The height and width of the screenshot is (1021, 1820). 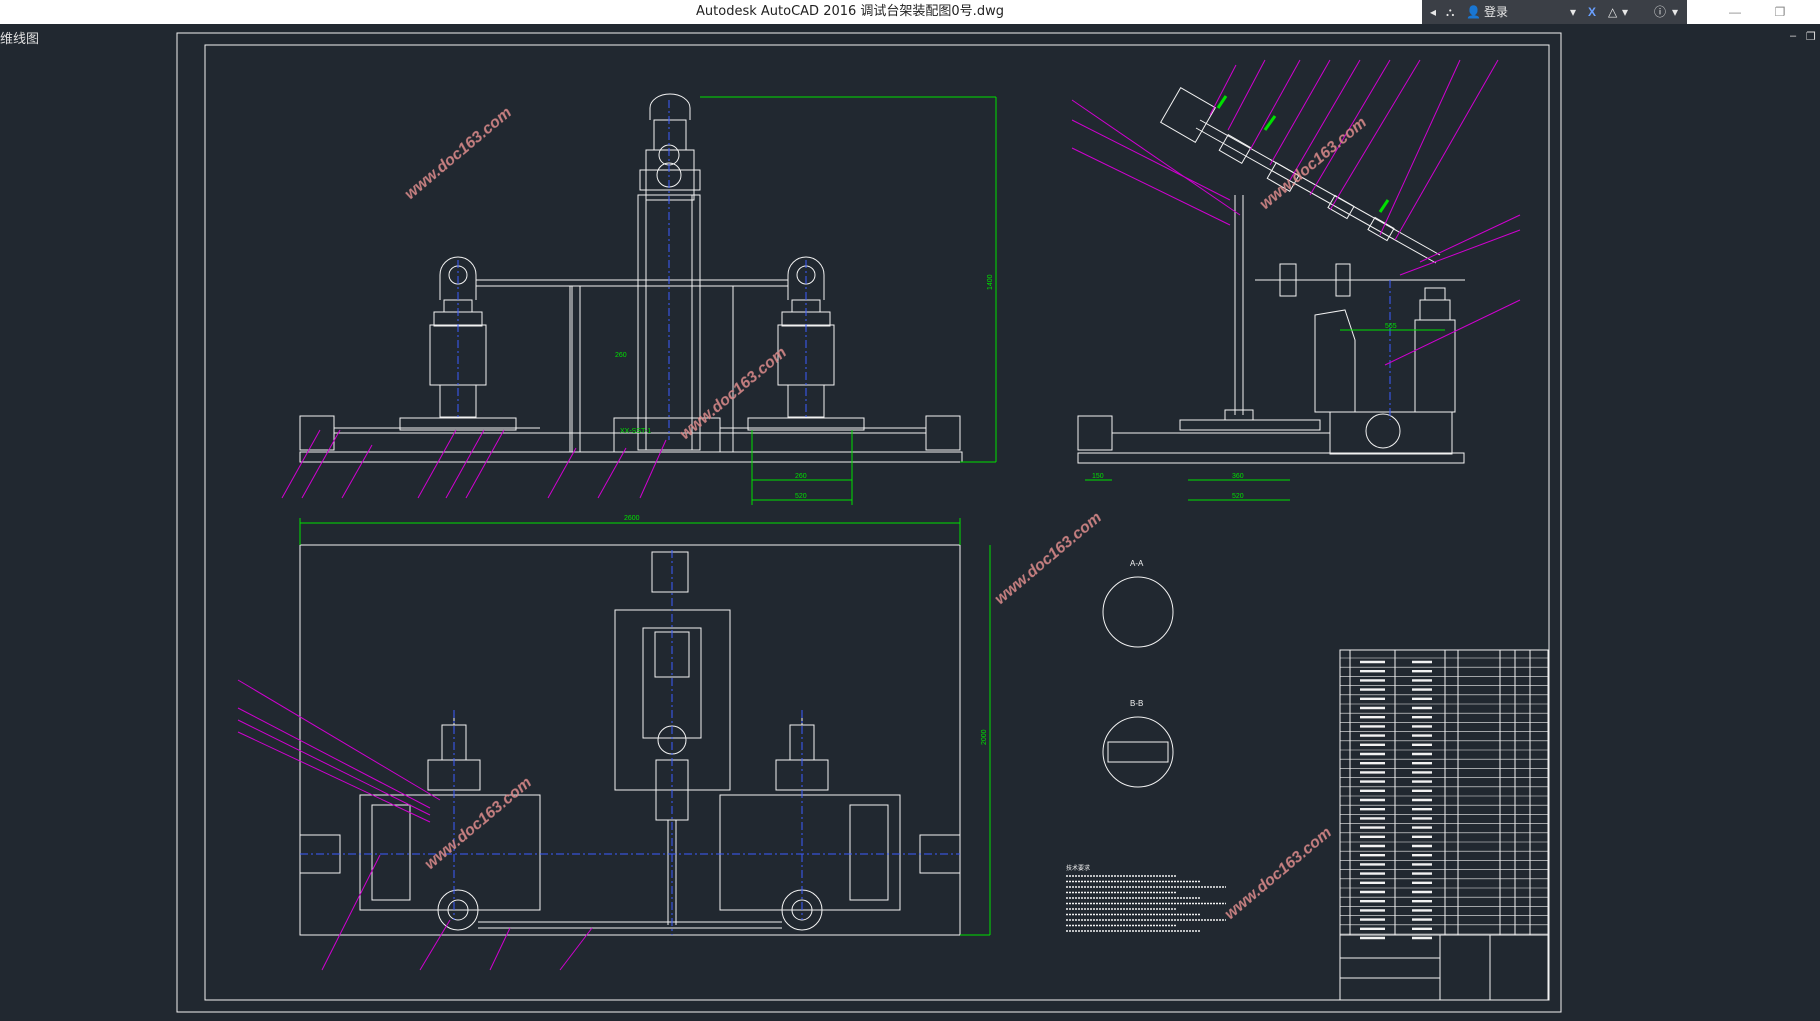 What do you see at coordinates (631, 278) in the screenshot?
I see `front-view` at bounding box center [631, 278].